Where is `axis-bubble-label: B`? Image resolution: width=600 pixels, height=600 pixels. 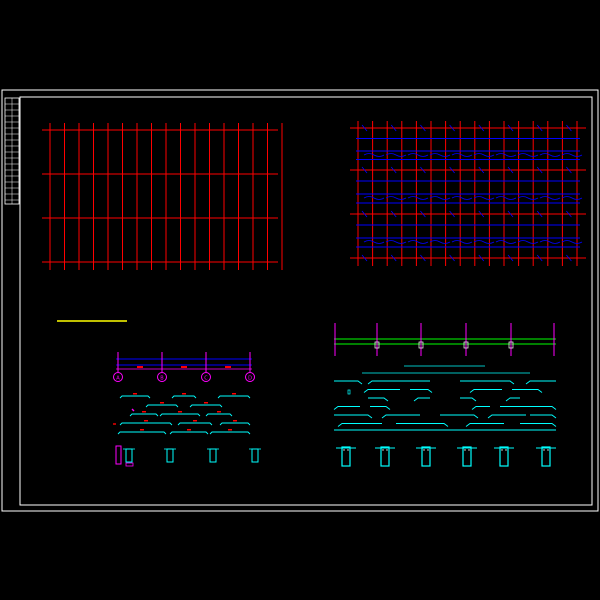
axis-bubble-label: B is located at coordinates (162, 379).